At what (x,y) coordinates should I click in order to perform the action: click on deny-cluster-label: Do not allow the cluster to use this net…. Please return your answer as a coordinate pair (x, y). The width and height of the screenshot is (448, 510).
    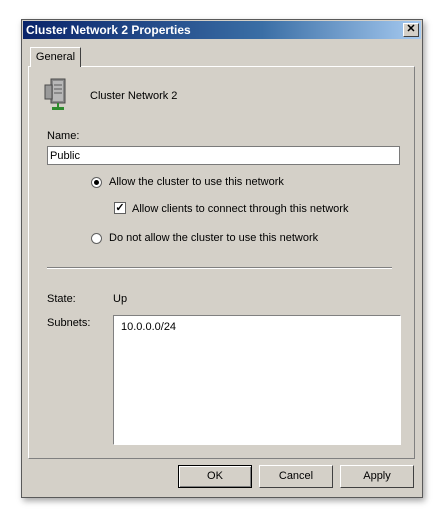
    Looking at the image, I should click on (213, 238).